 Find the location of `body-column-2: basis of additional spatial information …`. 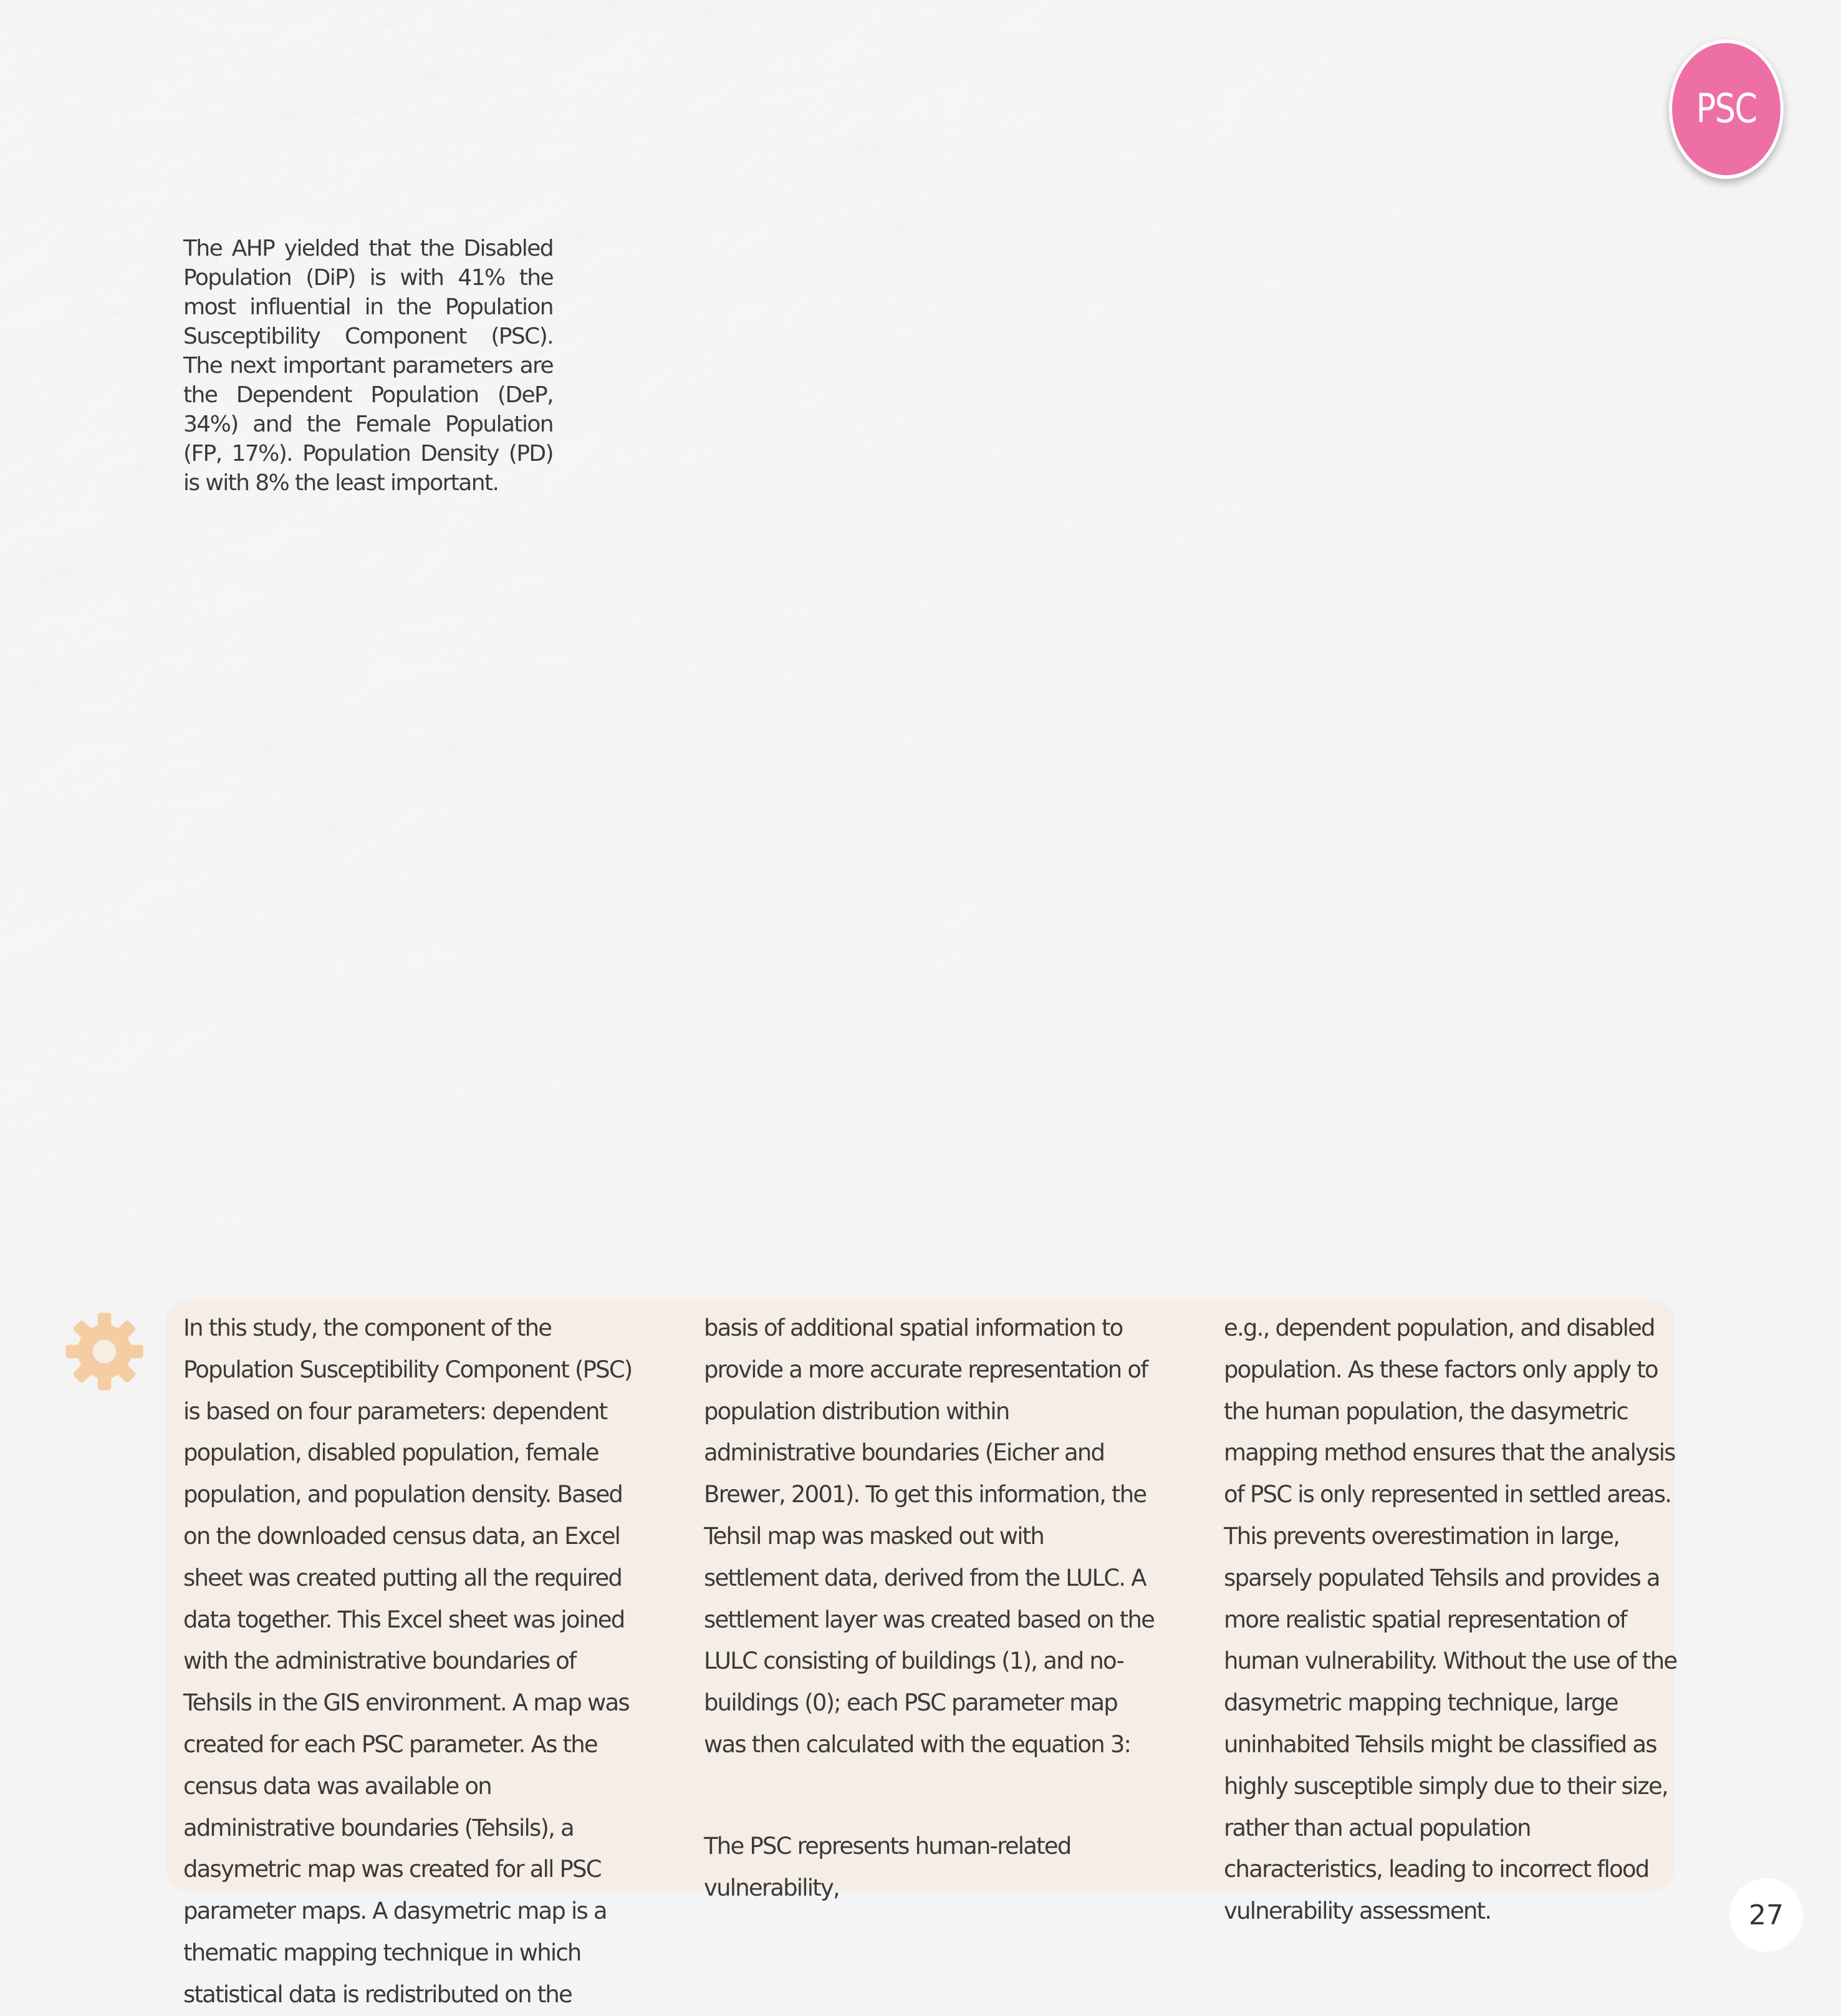

body-column-2: basis of additional spatial information … is located at coordinates (929, 1536).